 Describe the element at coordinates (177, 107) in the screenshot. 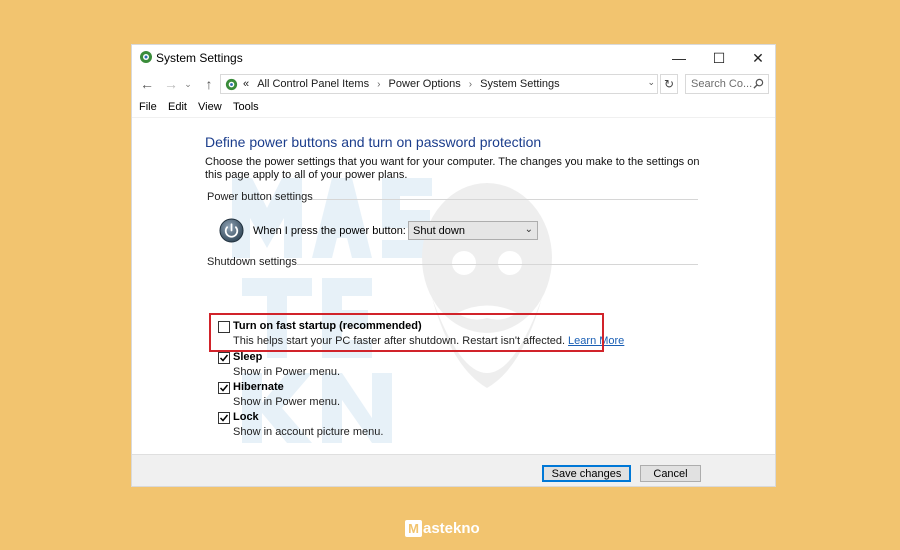

I see `menu-edit: Edit` at that location.